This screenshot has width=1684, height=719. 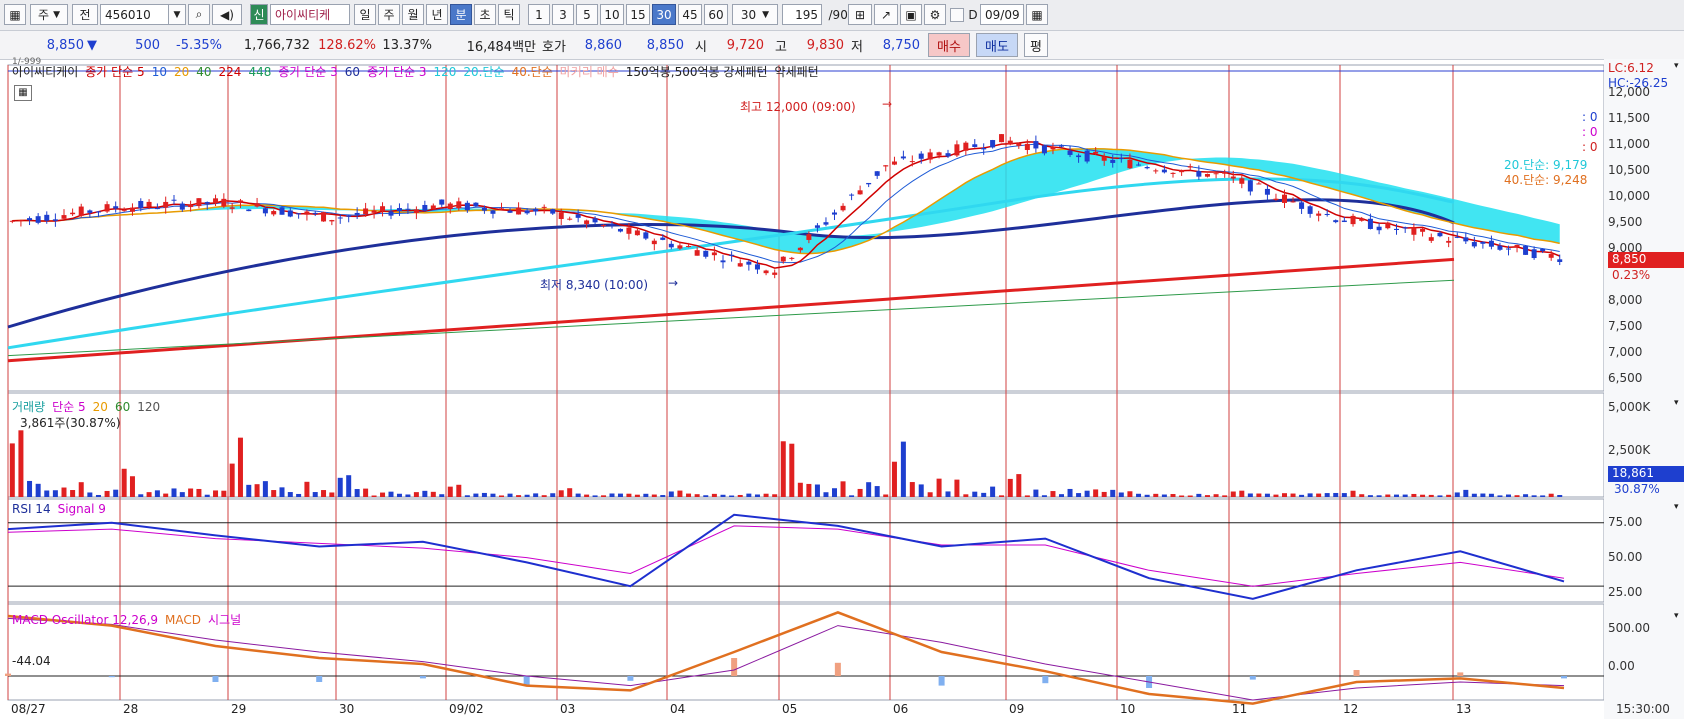 What do you see at coordinates (638, 14) in the screenshot?
I see `interval-15-button: 15` at bounding box center [638, 14].